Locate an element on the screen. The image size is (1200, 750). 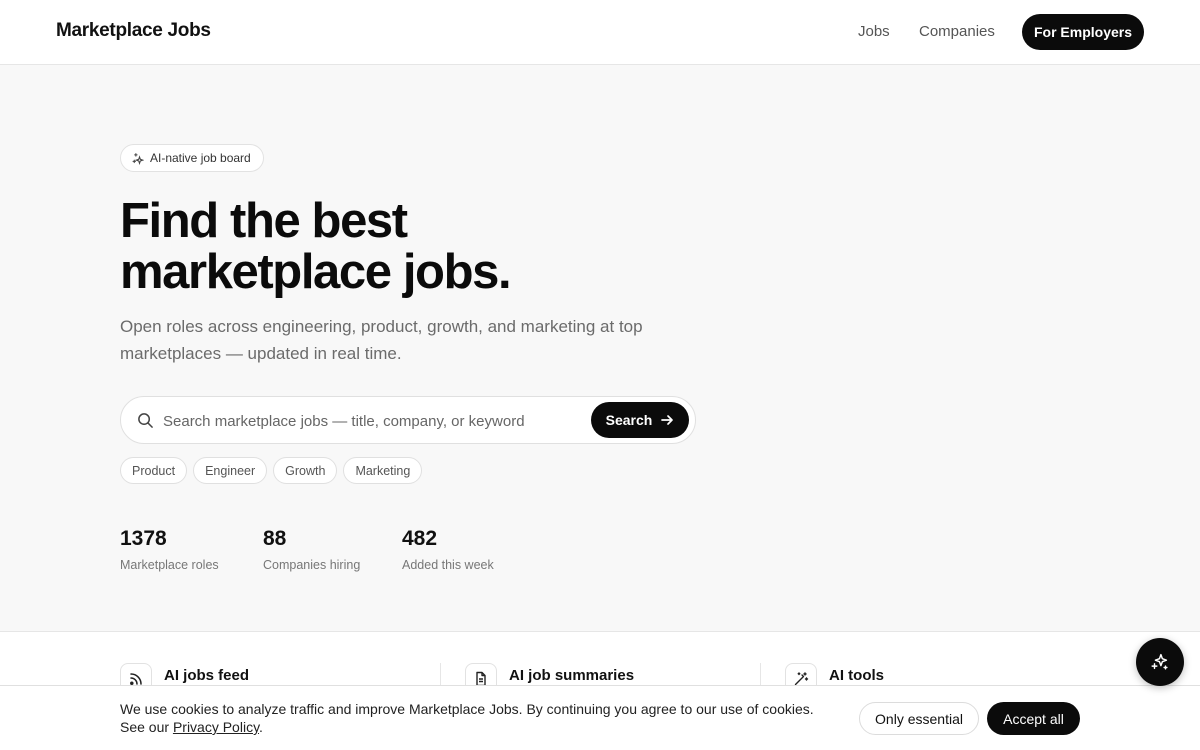
stat-marketplace-roles: 1378 Marketplace roles is located at coordinates (169, 549).